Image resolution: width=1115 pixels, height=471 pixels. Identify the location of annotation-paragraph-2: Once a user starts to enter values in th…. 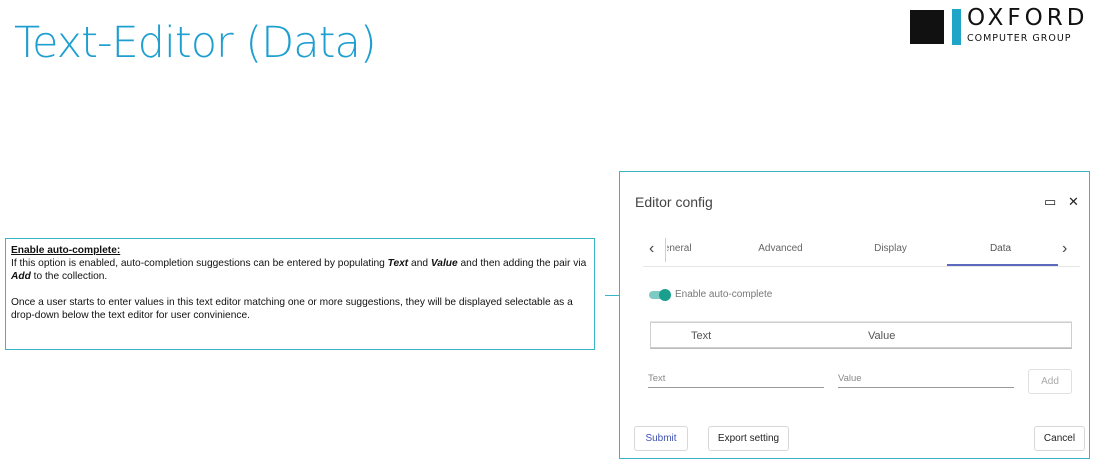
(292, 309).